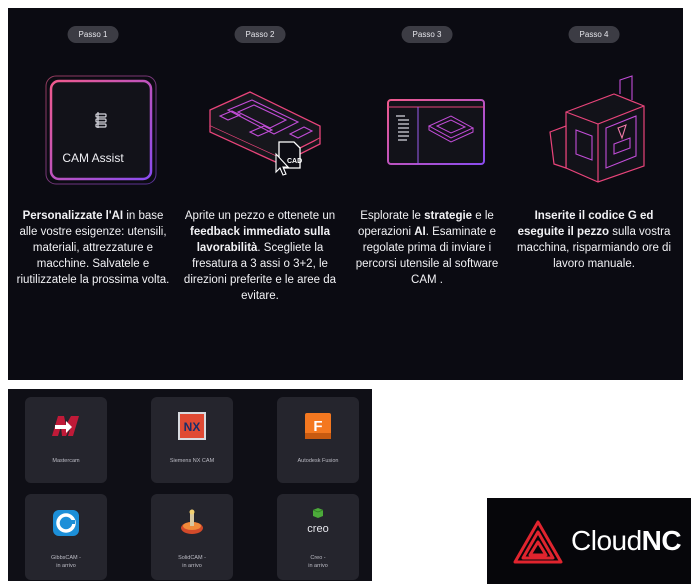 This screenshot has width=691, height=584. Describe the element at coordinates (66, 523) in the screenshot. I see `gibbscam-logo-icon` at that location.